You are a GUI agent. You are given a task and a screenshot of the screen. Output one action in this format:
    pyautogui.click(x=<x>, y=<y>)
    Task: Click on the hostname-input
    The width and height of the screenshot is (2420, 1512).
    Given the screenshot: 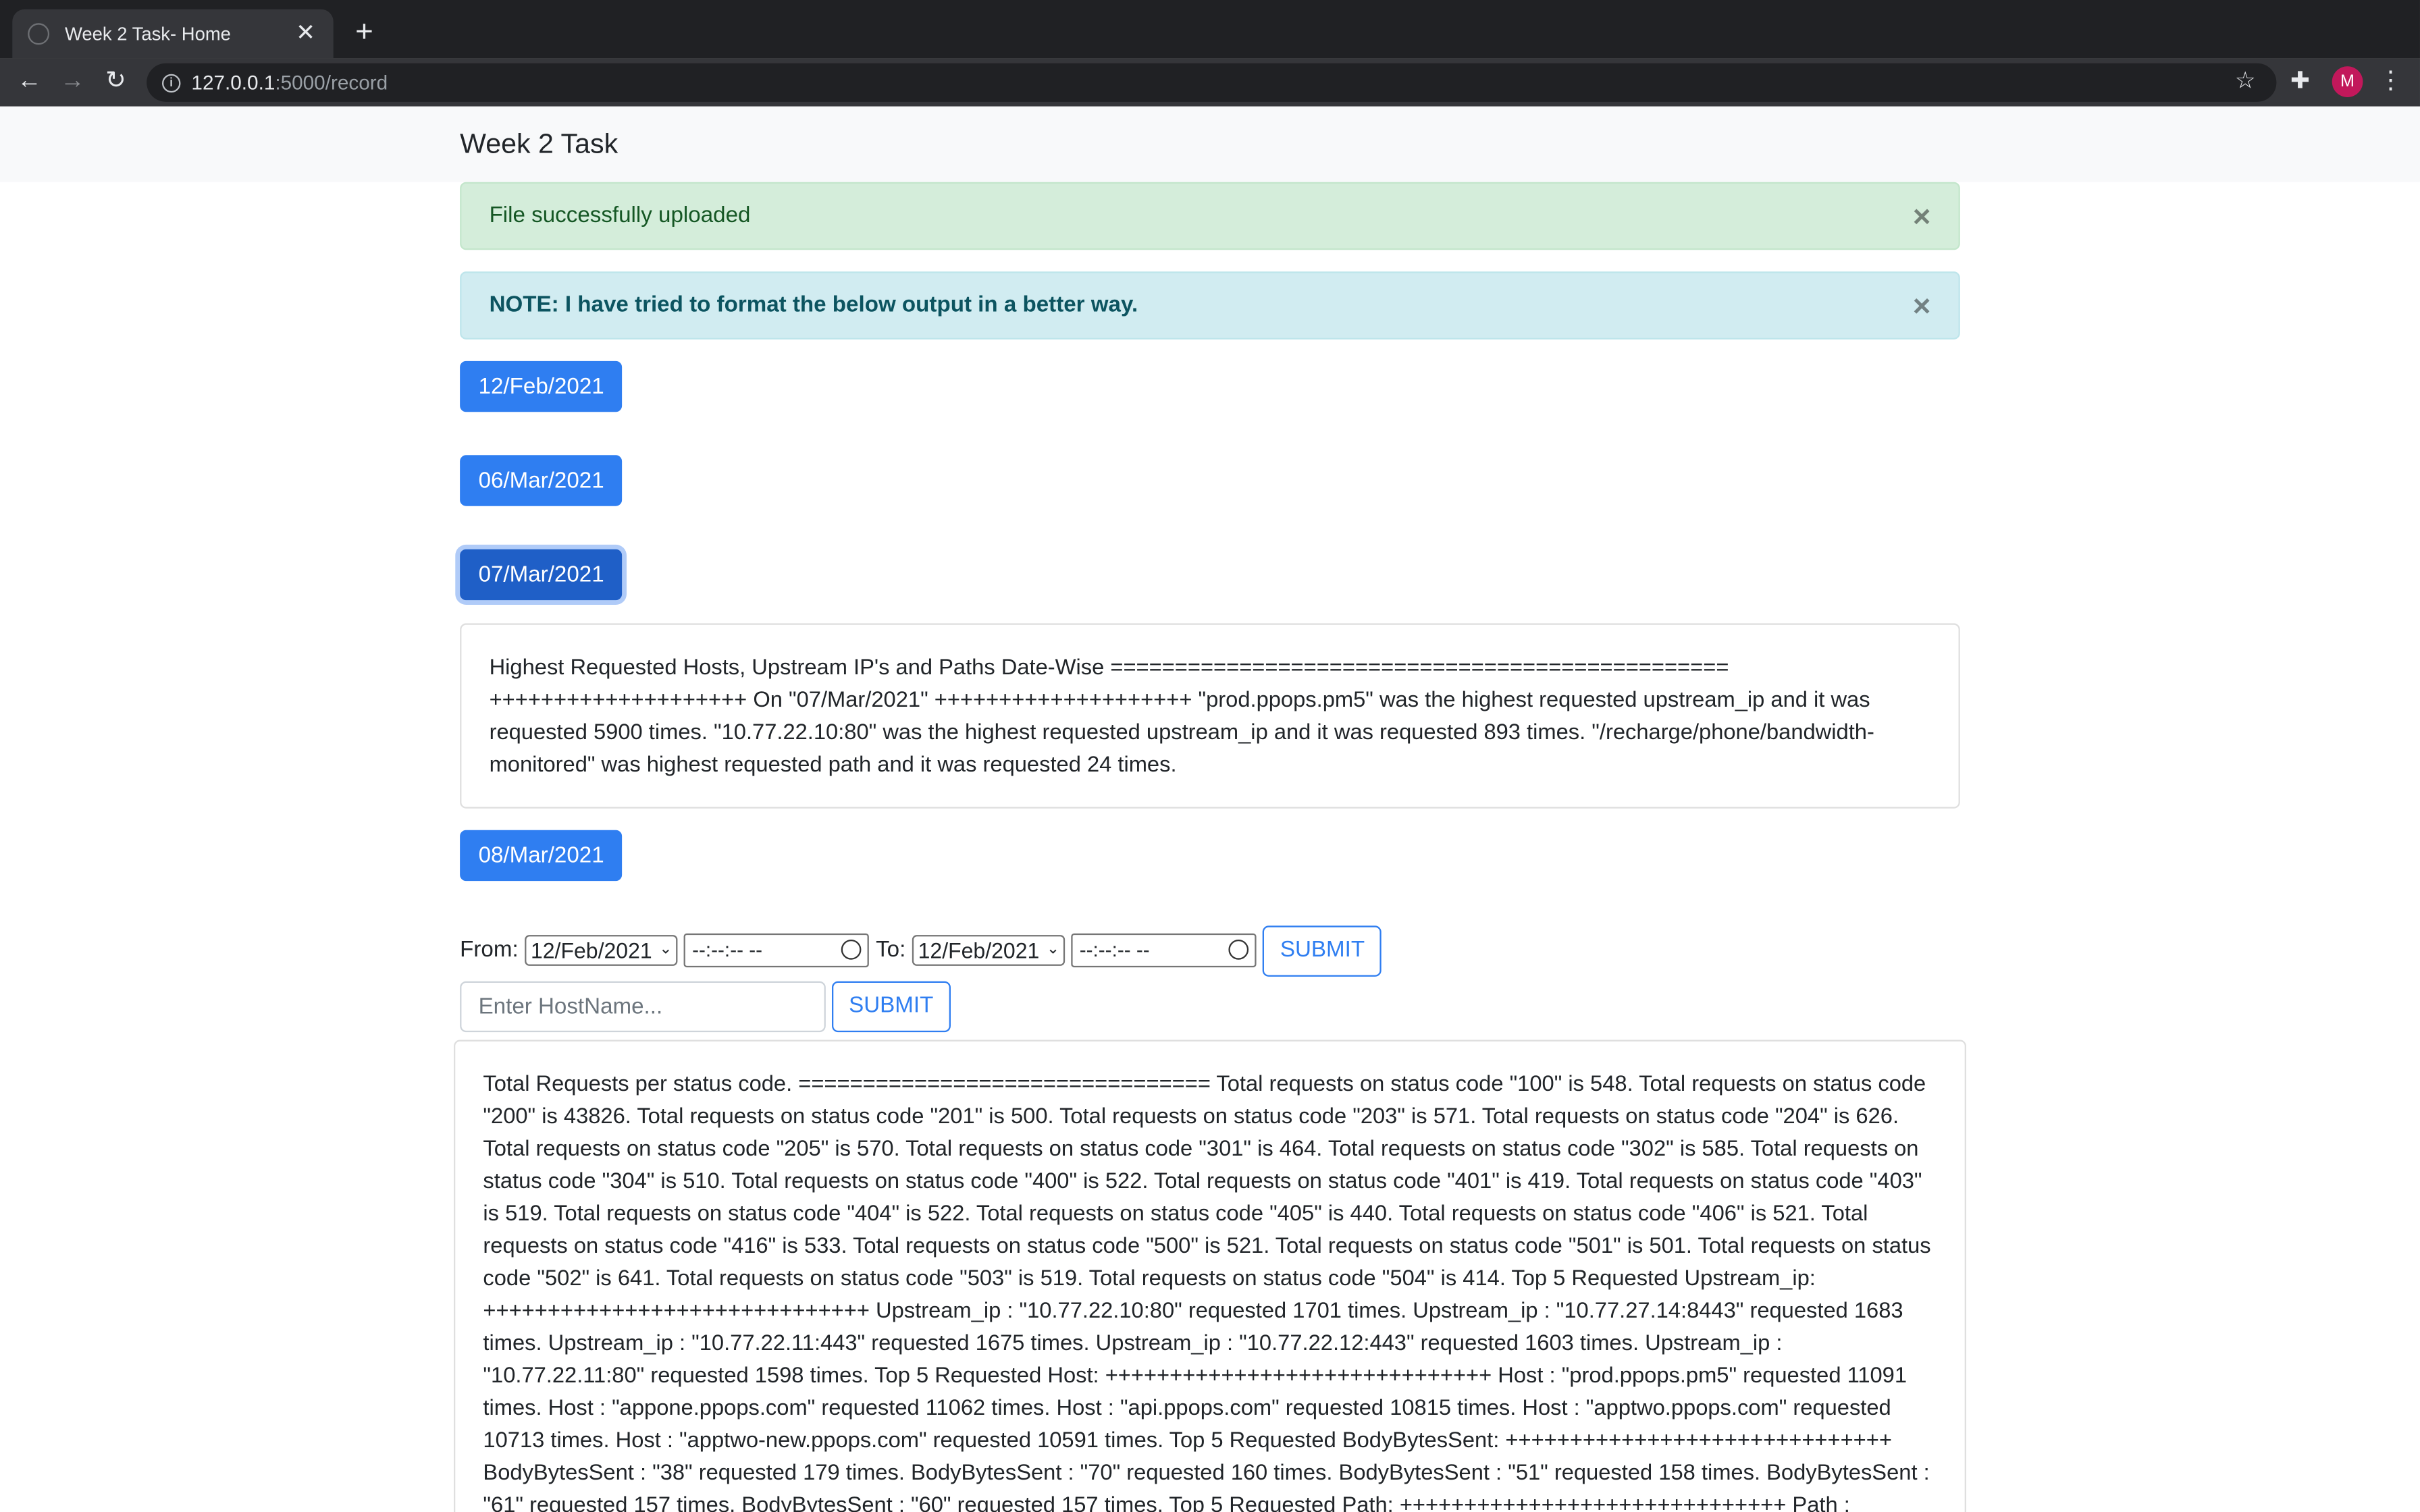 What is the action you would take?
    pyautogui.click(x=643, y=1007)
    